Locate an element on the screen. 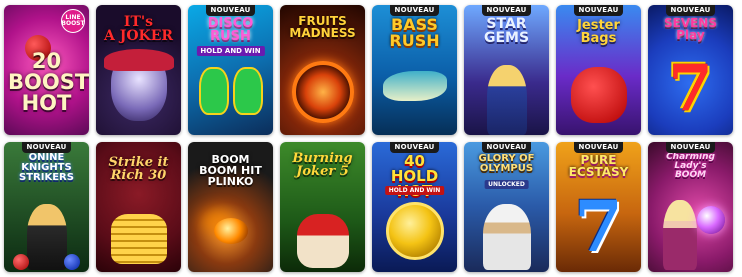 The height and width of the screenshot is (277, 742). game-tile-its-a-joker: IT's A JOKER is located at coordinates (138, 70).